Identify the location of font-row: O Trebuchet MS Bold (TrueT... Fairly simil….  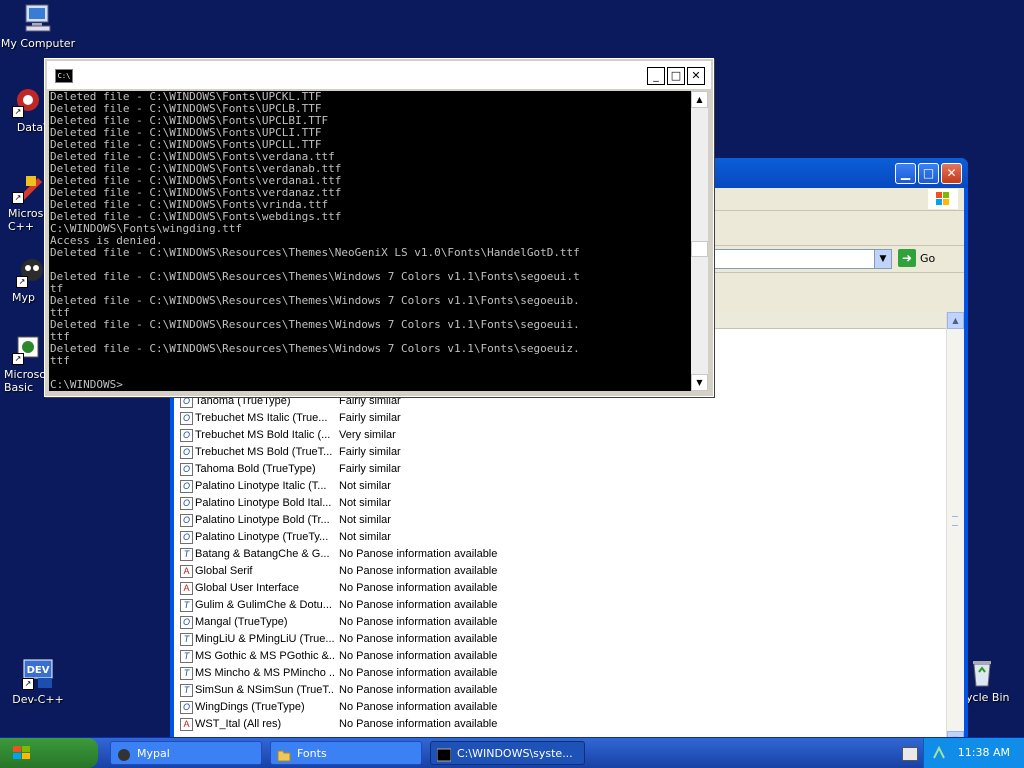
(345, 452).